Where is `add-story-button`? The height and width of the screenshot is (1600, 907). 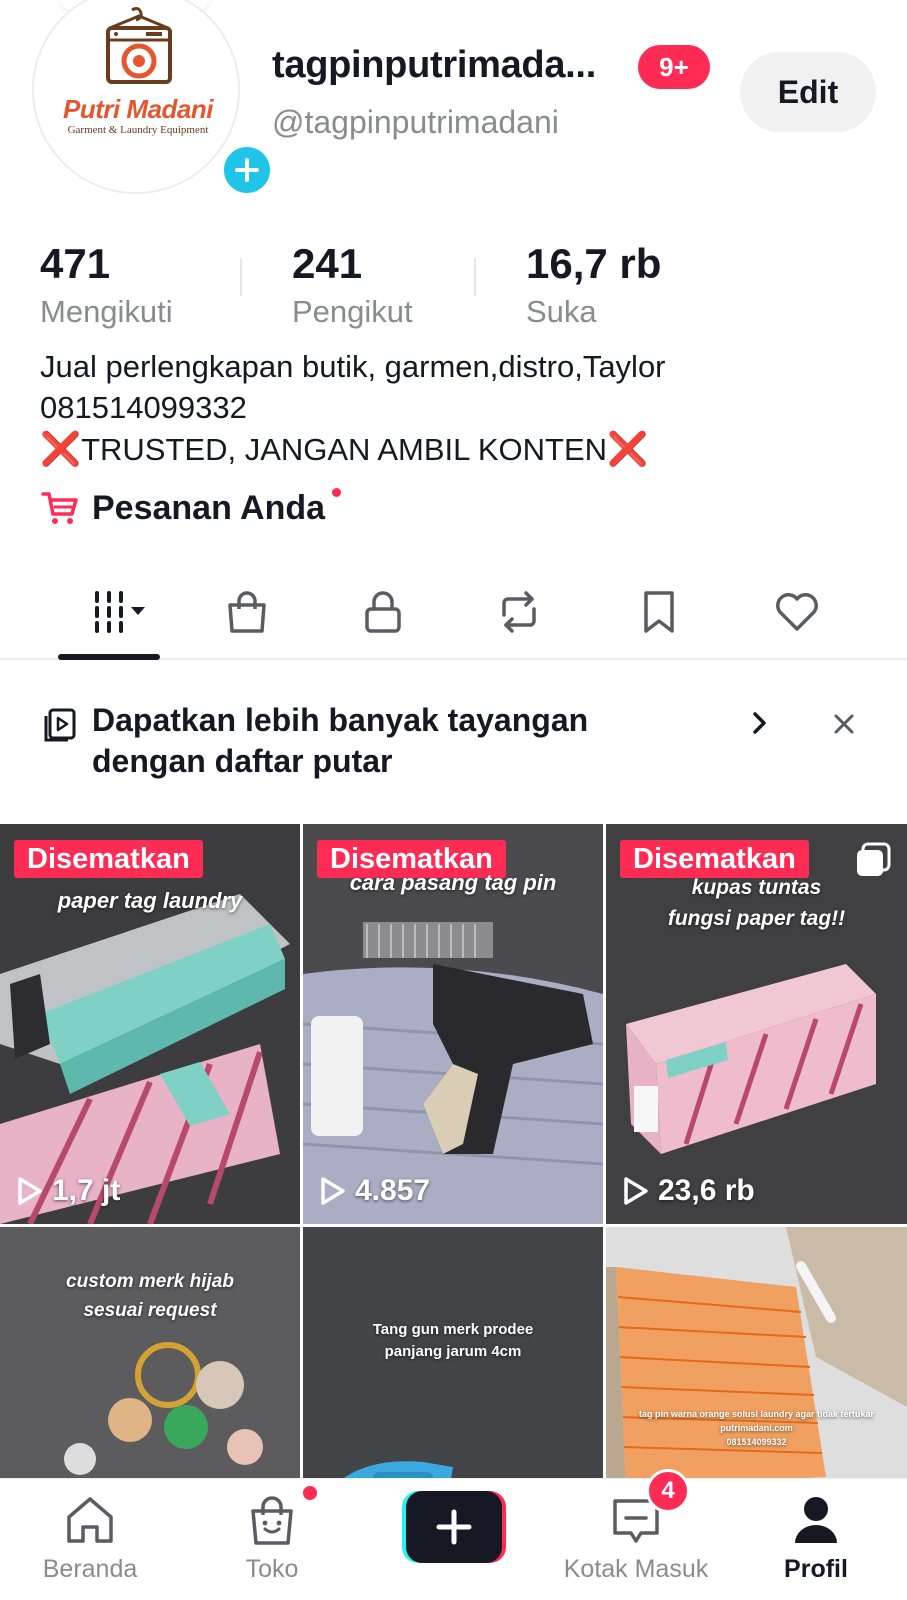 add-story-button is located at coordinates (247, 170).